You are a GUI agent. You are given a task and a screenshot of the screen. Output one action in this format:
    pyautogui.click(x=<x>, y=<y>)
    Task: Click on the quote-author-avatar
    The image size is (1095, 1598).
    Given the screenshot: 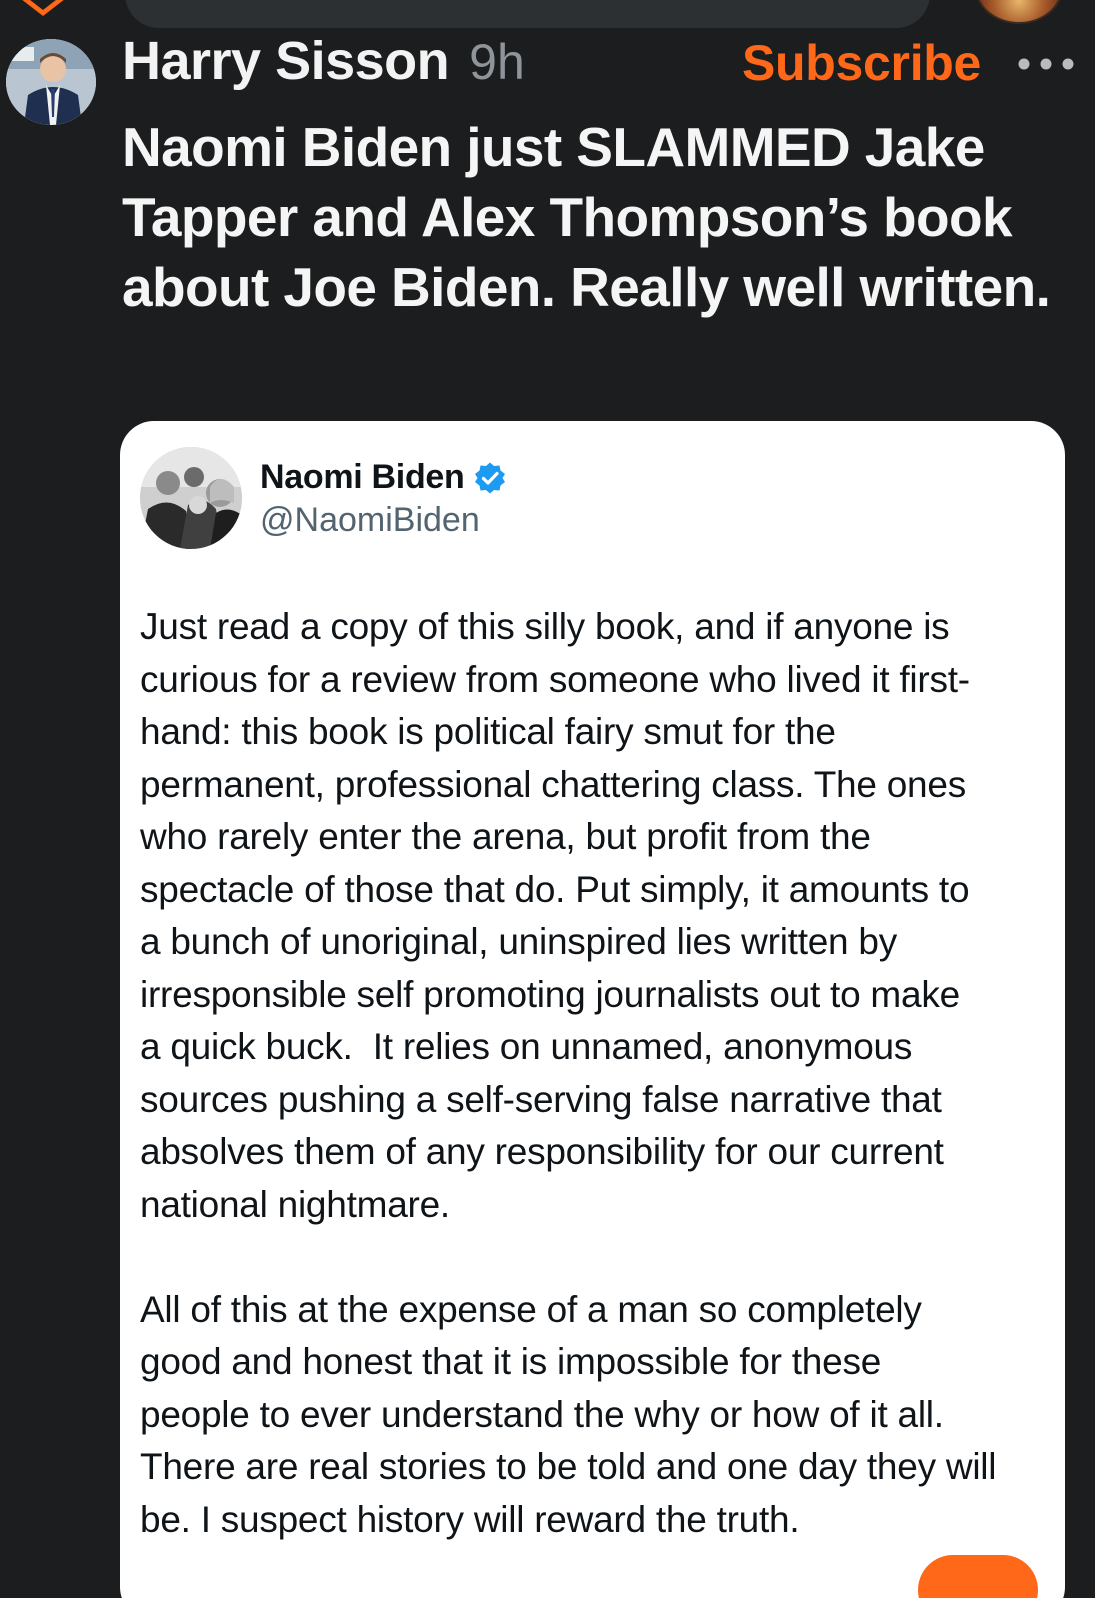 What is the action you would take?
    pyautogui.click(x=191, y=498)
    